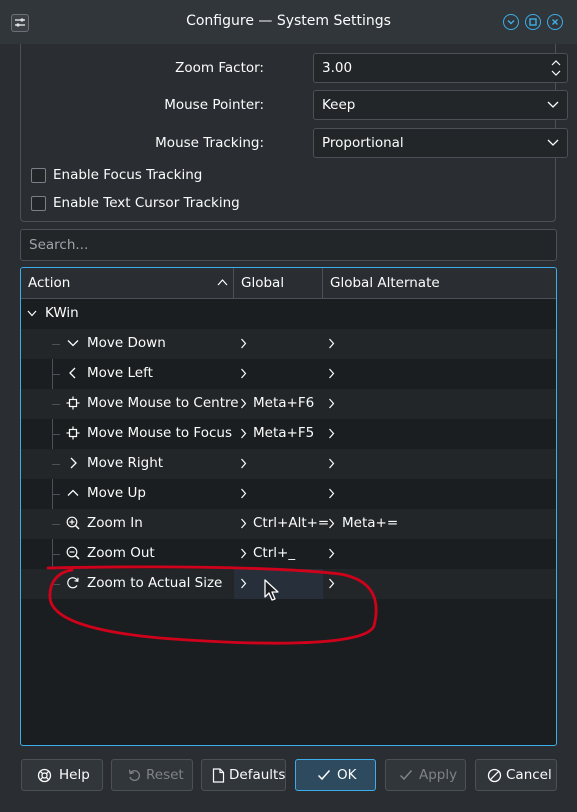  I want to click on table-row: Zoom In Ctrl+Alt+= Meta+=, so click(288, 524).